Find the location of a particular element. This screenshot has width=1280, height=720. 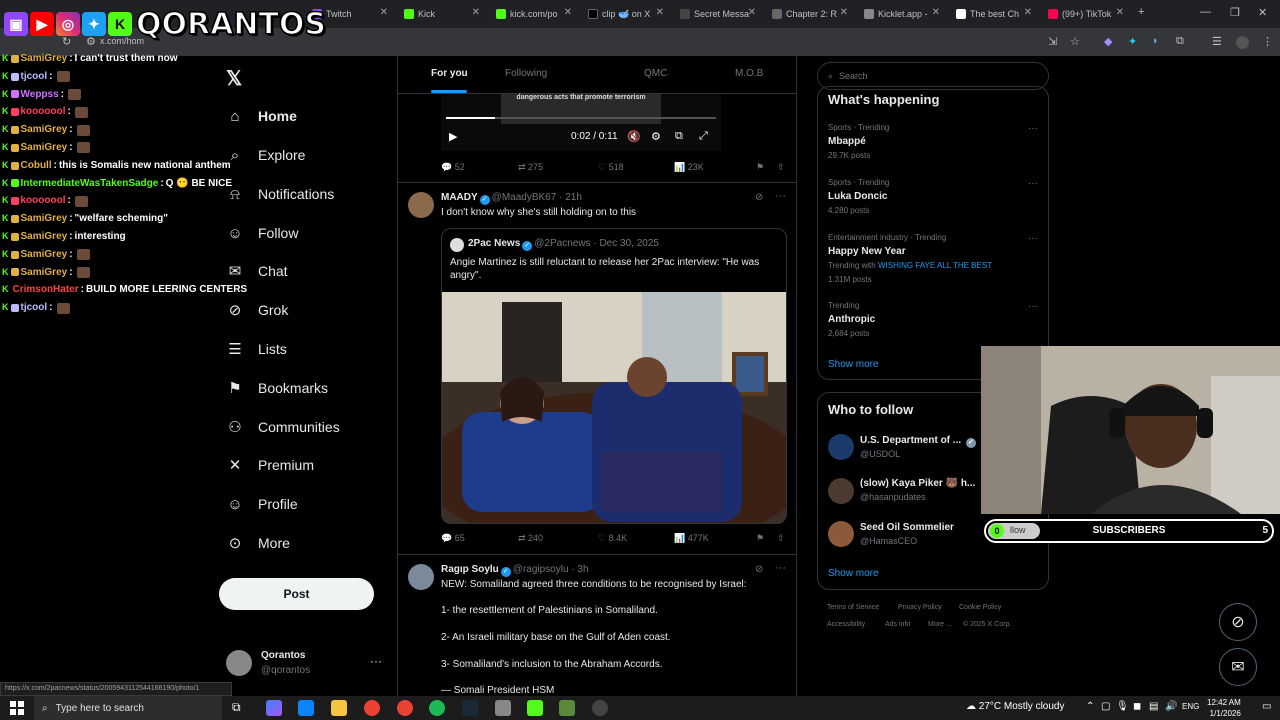

bookmark-star-icon: ☆ is located at coordinates (1075, 41).